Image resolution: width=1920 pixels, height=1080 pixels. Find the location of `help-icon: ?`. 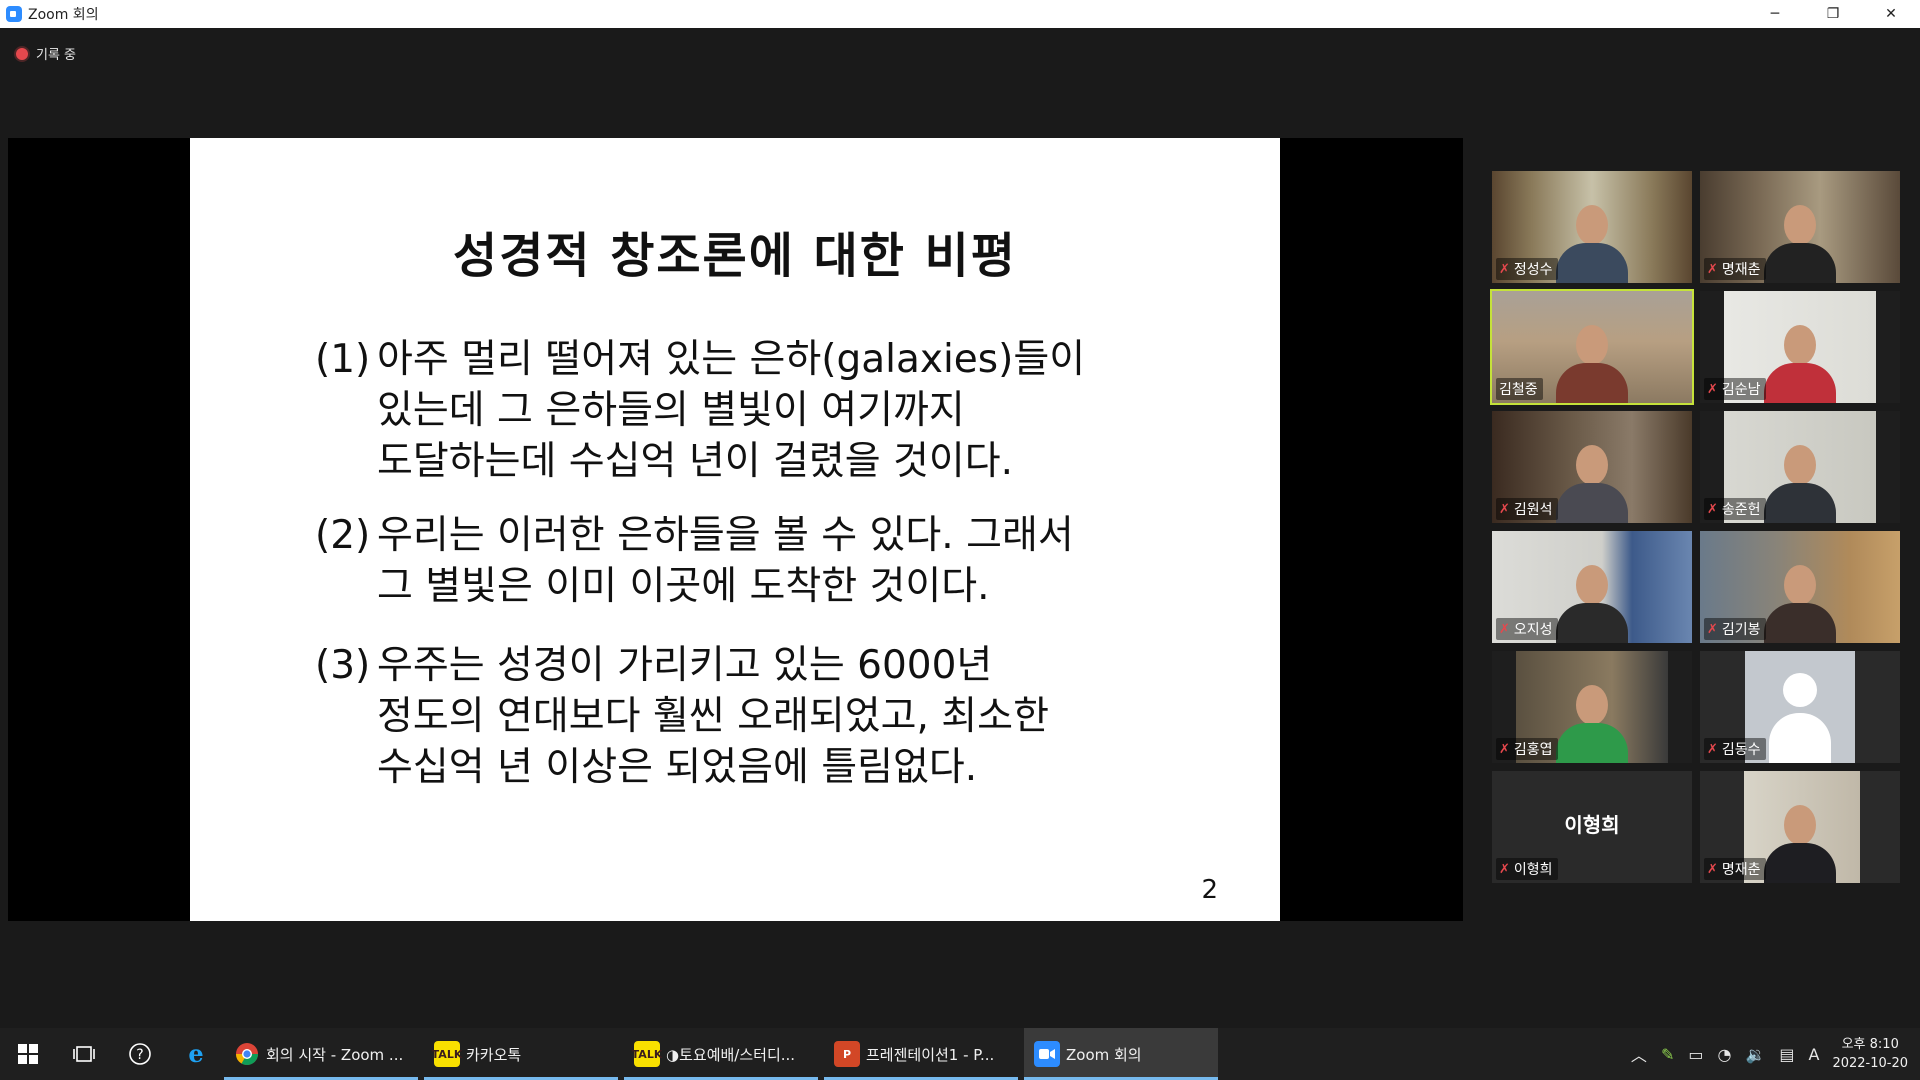

help-icon: ? is located at coordinates (140, 1054).